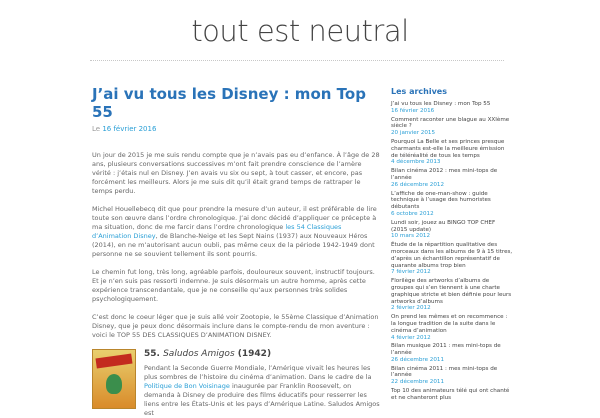 This screenshot has width=600, height=418. I want to click on archive-item-date: 22 décembre 2011, so click(418, 382).